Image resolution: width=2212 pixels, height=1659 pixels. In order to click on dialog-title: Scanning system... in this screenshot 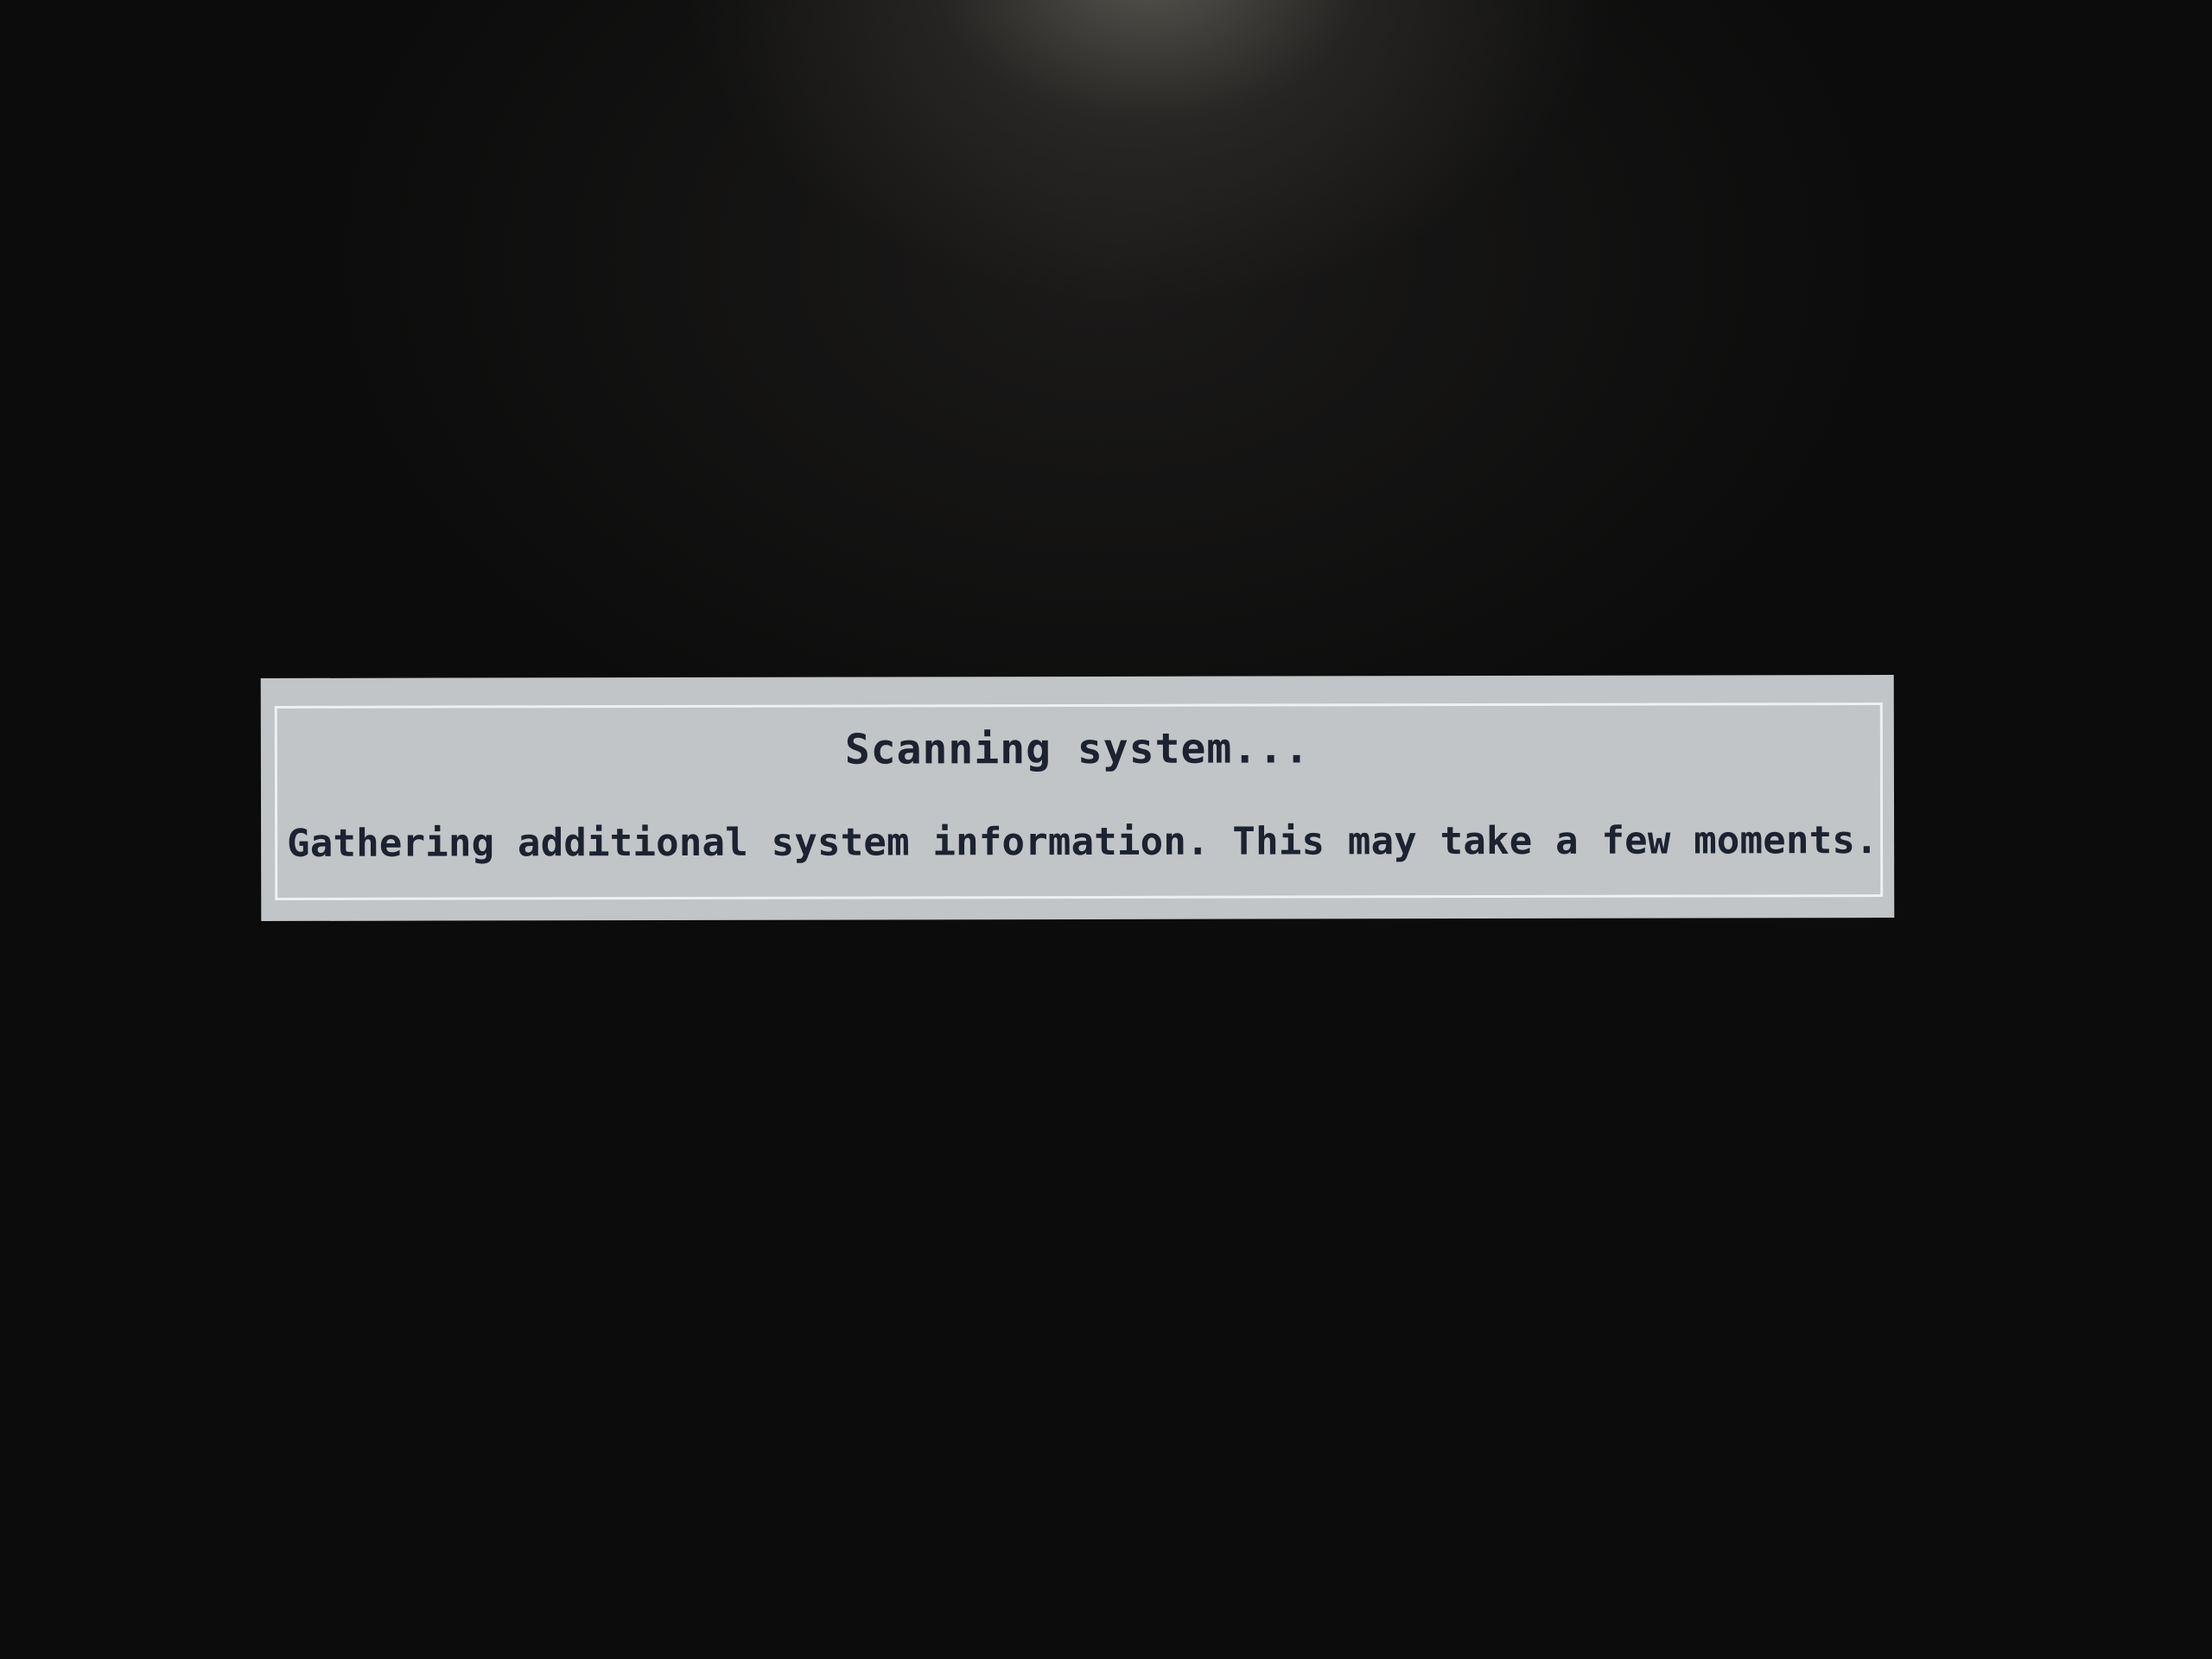, I will do `click(1077, 749)`.